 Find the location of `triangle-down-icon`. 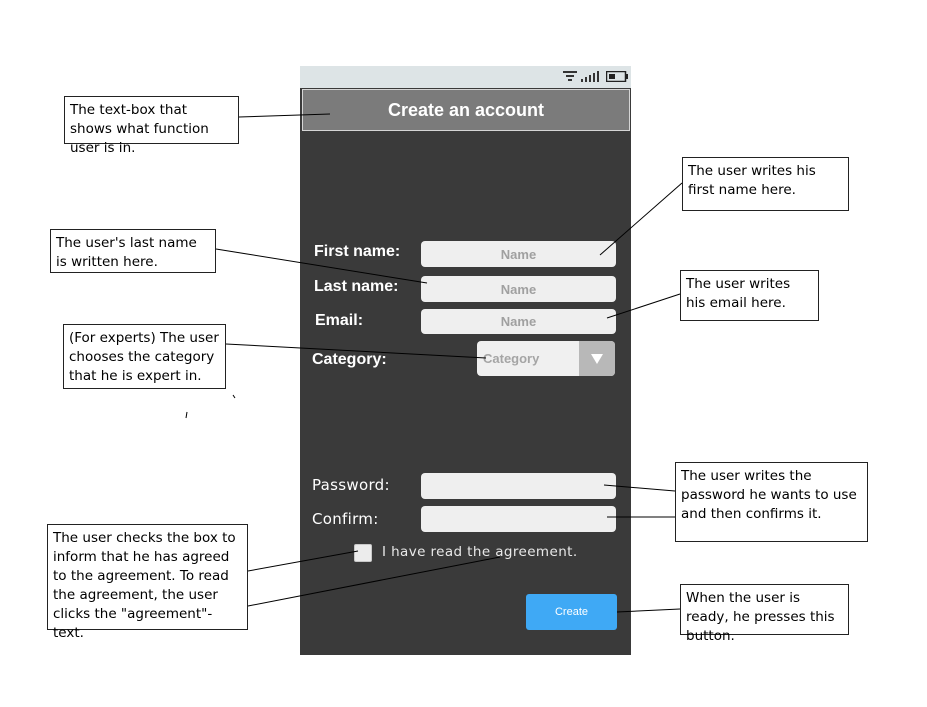

triangle-down-icon is located at coordinates (597, 358).